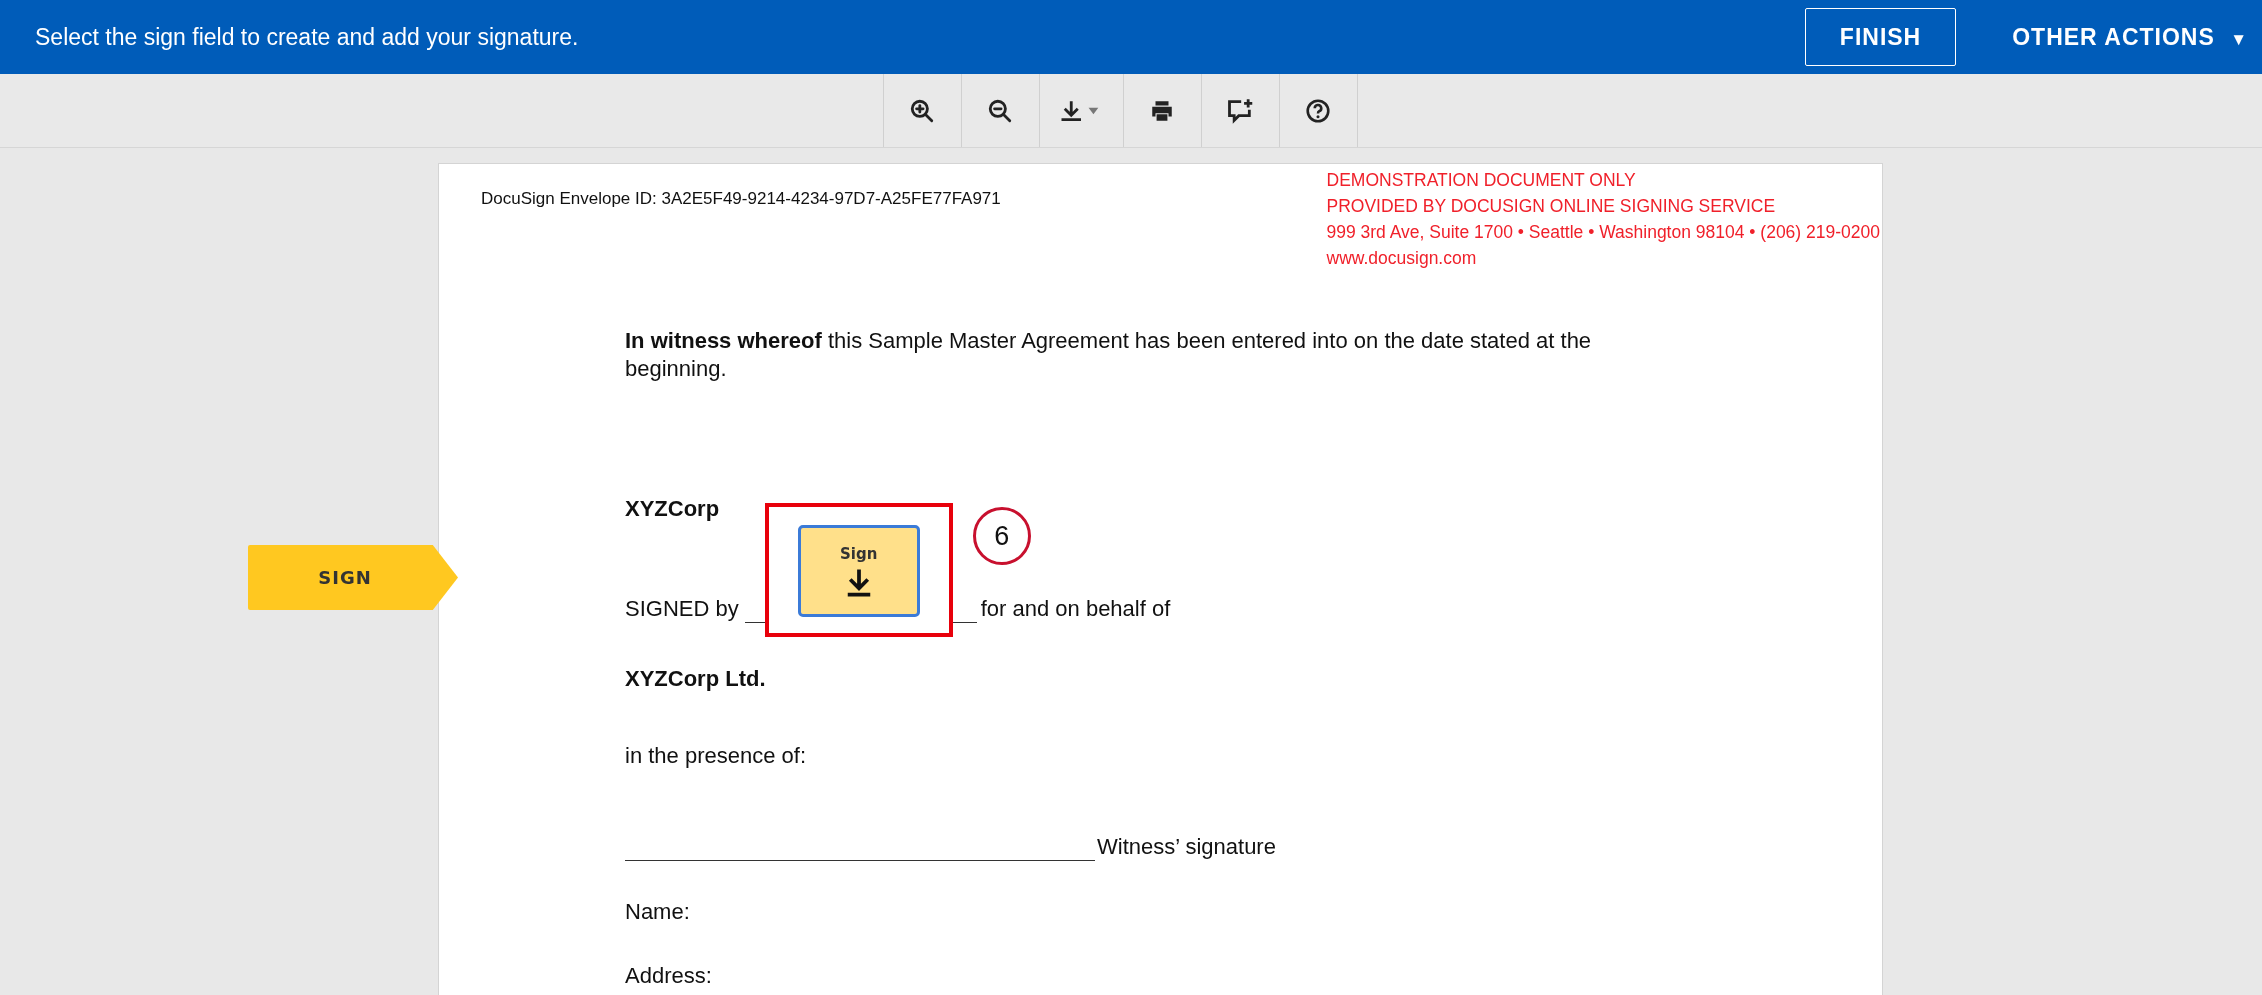 This screenshot has width=2262, height=995. What do you see at coordinates (1075, 609) in the screenshot?
I see `behalf-label: for and on behalf of` at bounding box center [1075, 609].